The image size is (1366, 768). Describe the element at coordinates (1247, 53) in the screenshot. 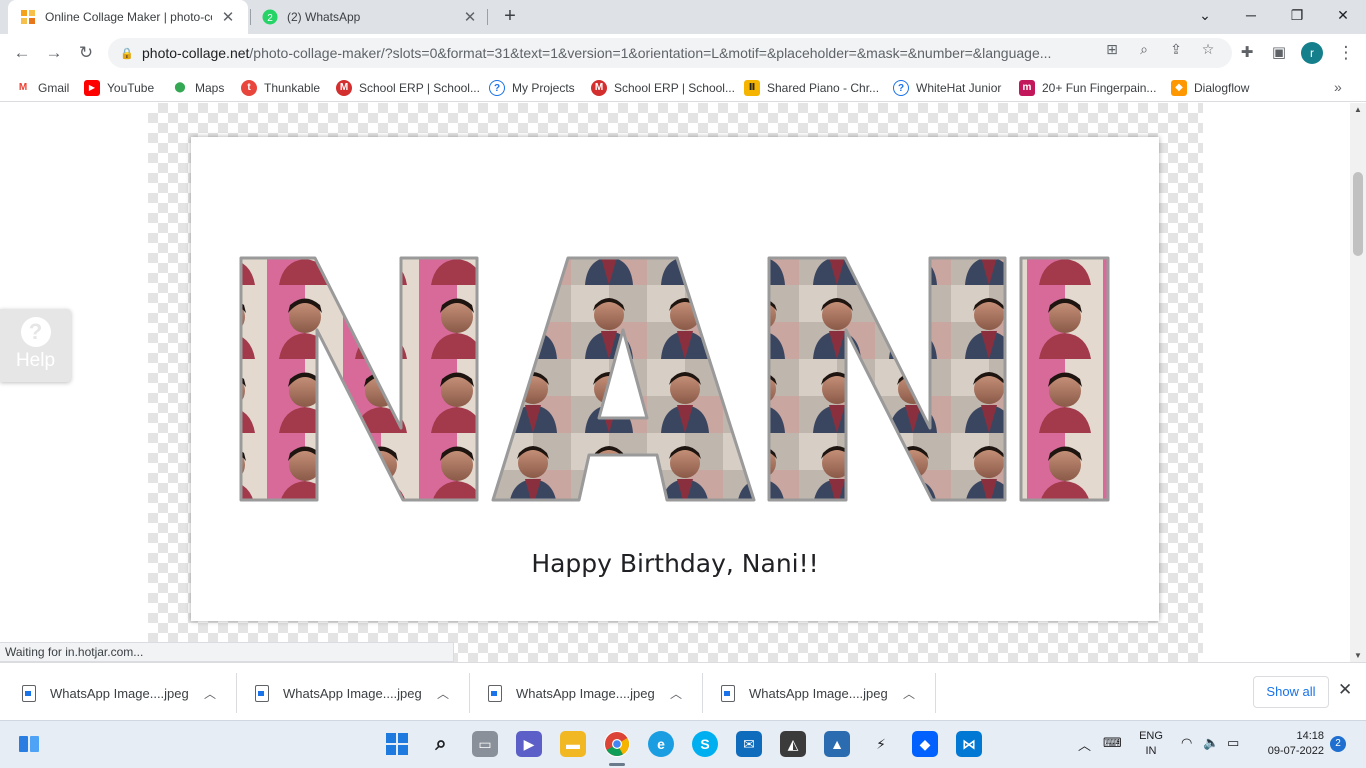

I see `extensions-puzzle-icon: ✚` at that location.